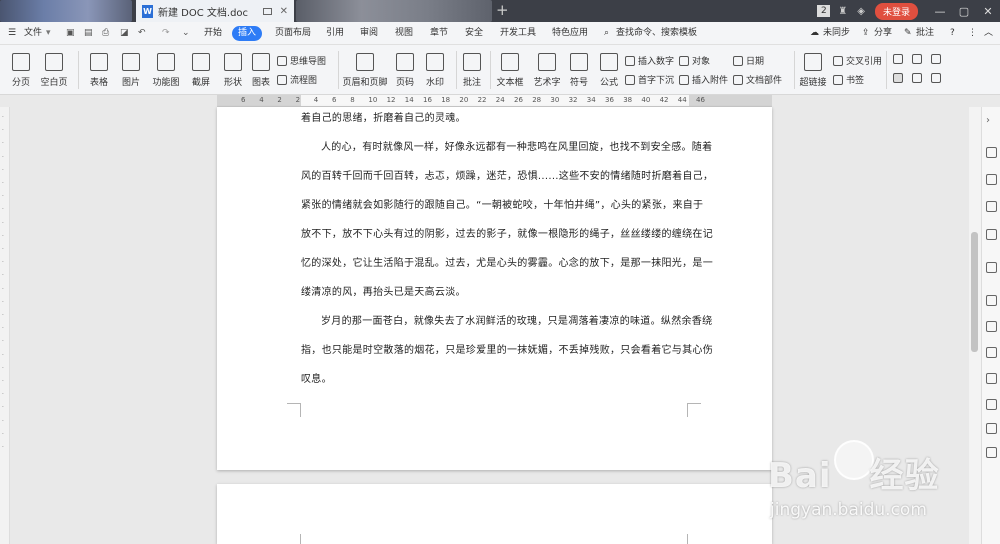 The width and height of the screenshot is (1000, 544). What do you see at coordinates (883, 33) in the screenshot?
I see `share-button: 分享` at bounding box center [883, 33].